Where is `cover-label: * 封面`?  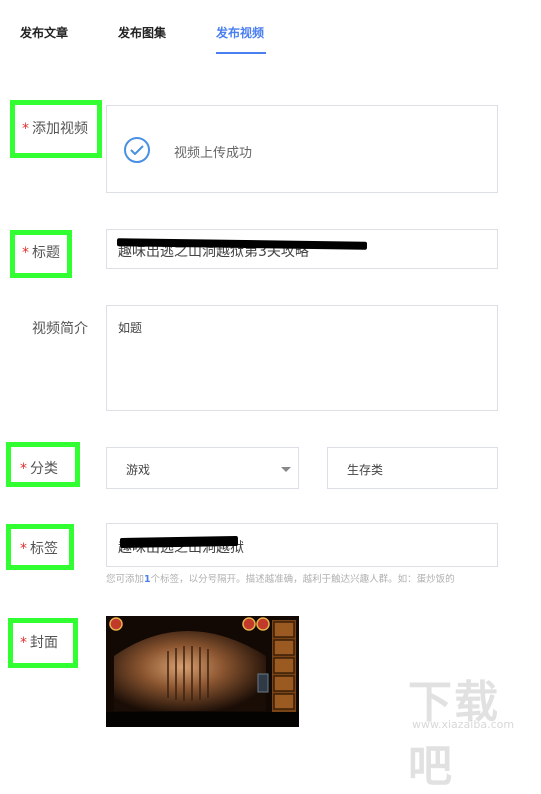
cover-label: * 封面 is located at coordinates (39, 642).